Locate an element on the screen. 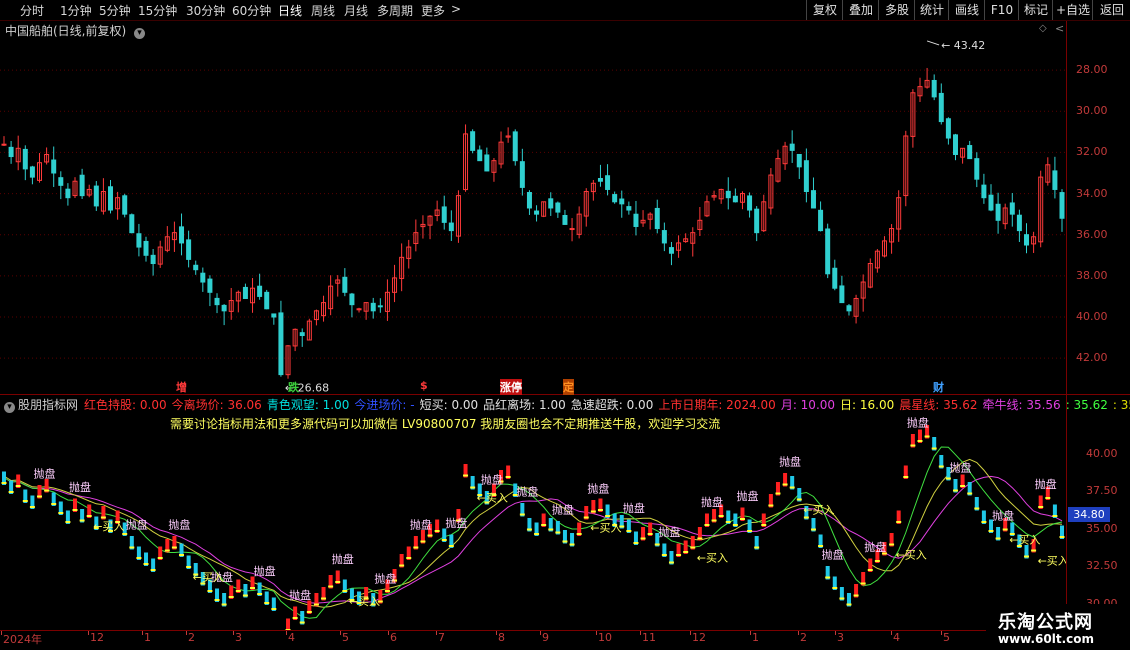  date-tick-label: 2024年 is located at coordinates (22, 639).